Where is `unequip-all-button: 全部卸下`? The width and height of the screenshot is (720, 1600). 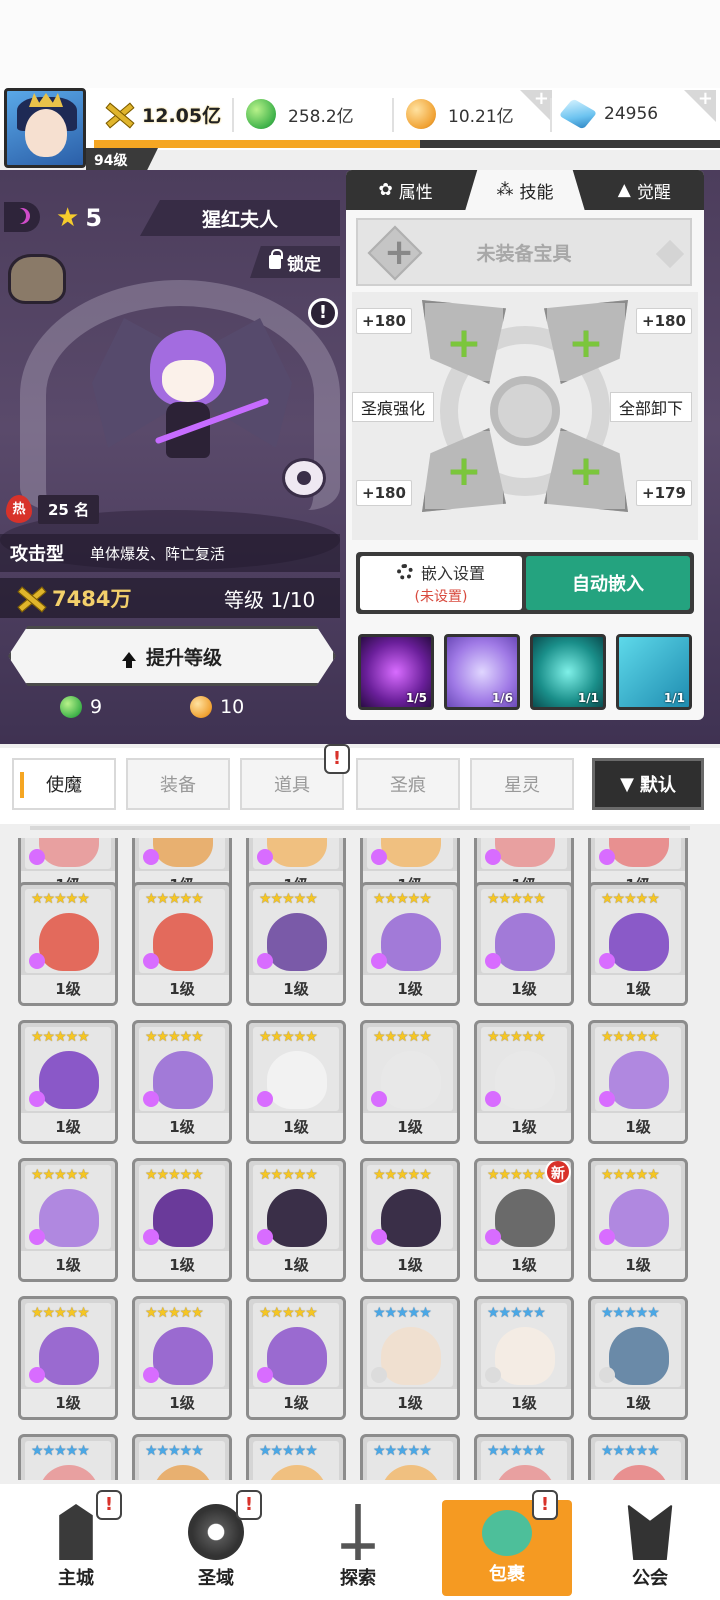
unequip-all-button: 全部卸下 is located at coordinates (651, 407).